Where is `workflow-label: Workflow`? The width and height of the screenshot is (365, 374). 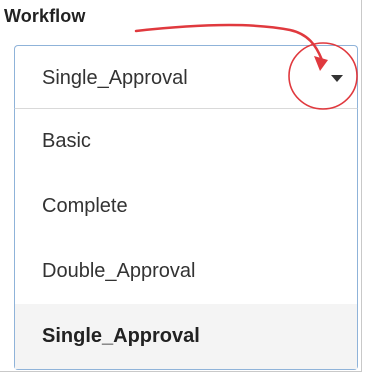
workflow-label: Workflow is located at coordinates (45, 16).